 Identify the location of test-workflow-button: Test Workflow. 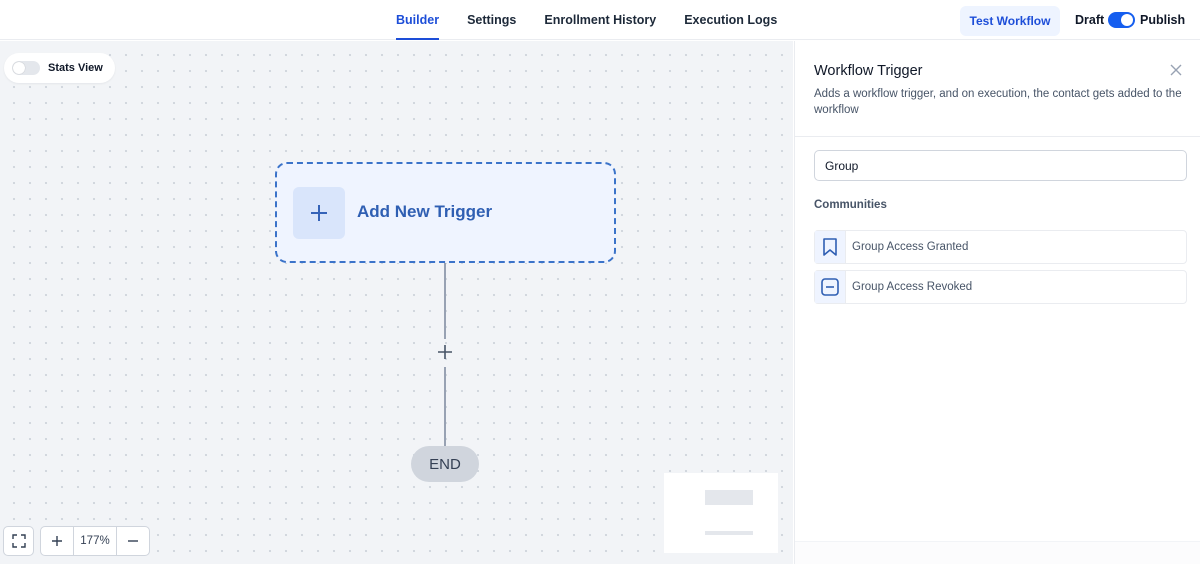
(1010, 21).